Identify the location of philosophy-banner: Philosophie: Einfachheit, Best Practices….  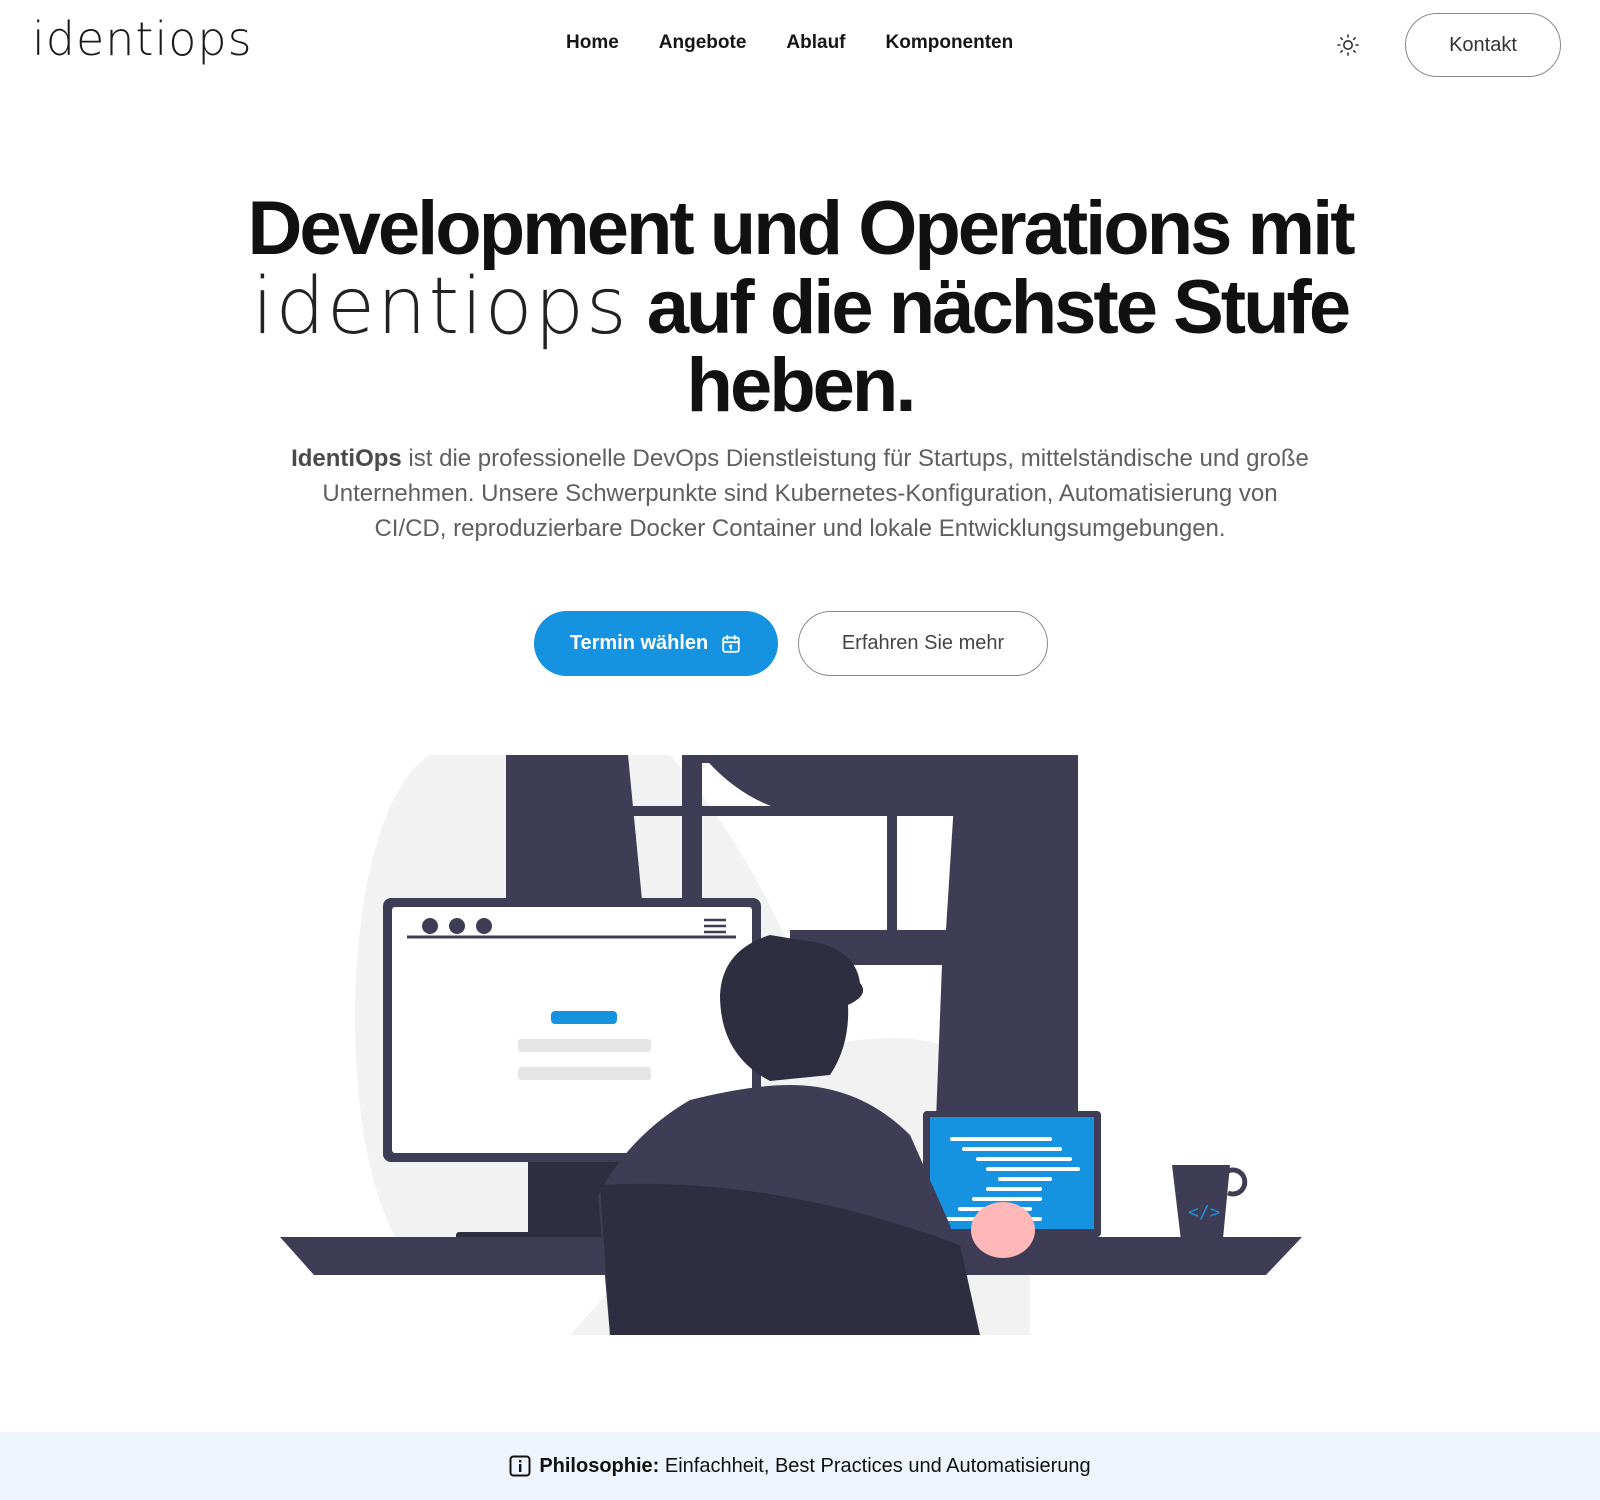
(800, 1466).